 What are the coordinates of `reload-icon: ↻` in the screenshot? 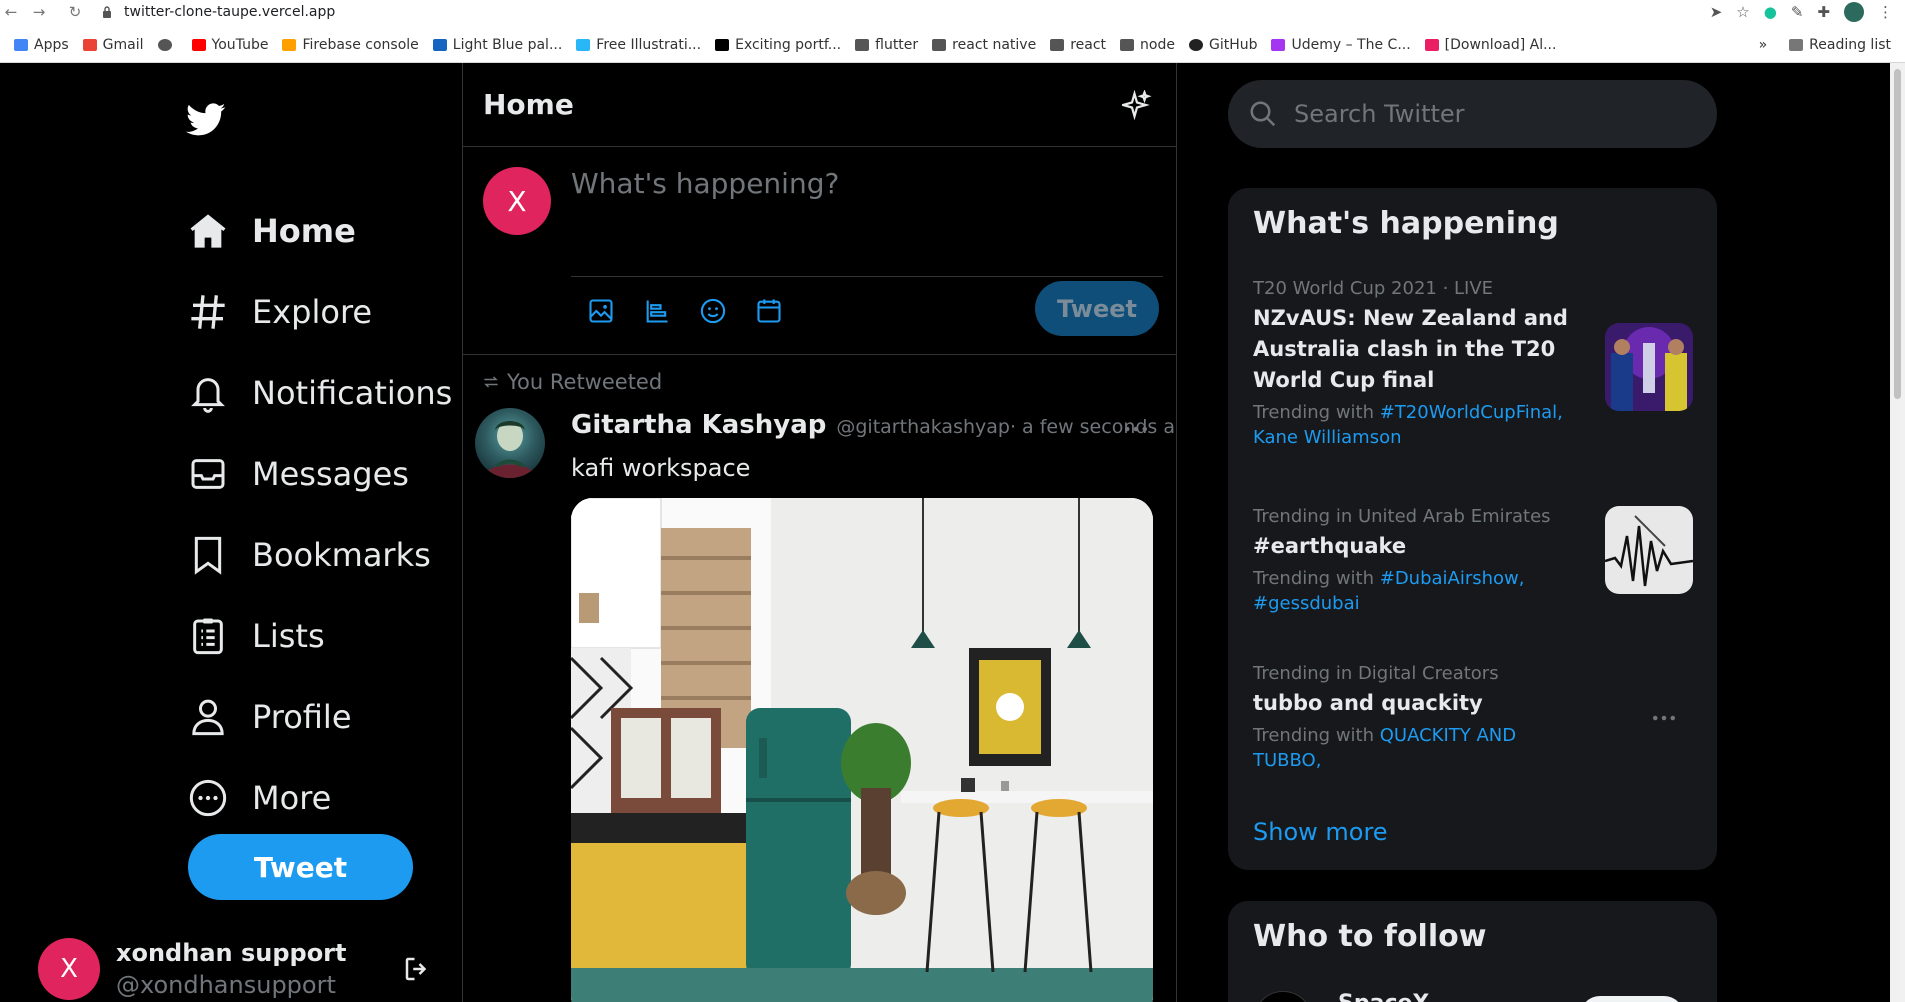 It's located at (75, 12).